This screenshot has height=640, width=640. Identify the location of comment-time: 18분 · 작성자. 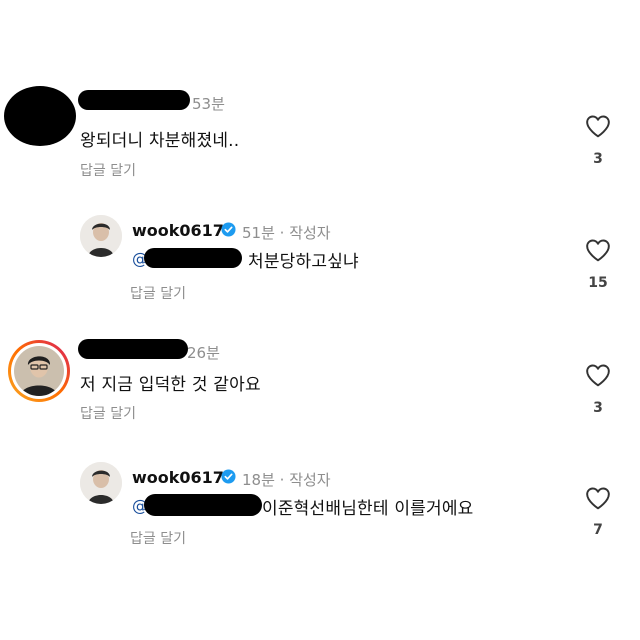
(286, 480).